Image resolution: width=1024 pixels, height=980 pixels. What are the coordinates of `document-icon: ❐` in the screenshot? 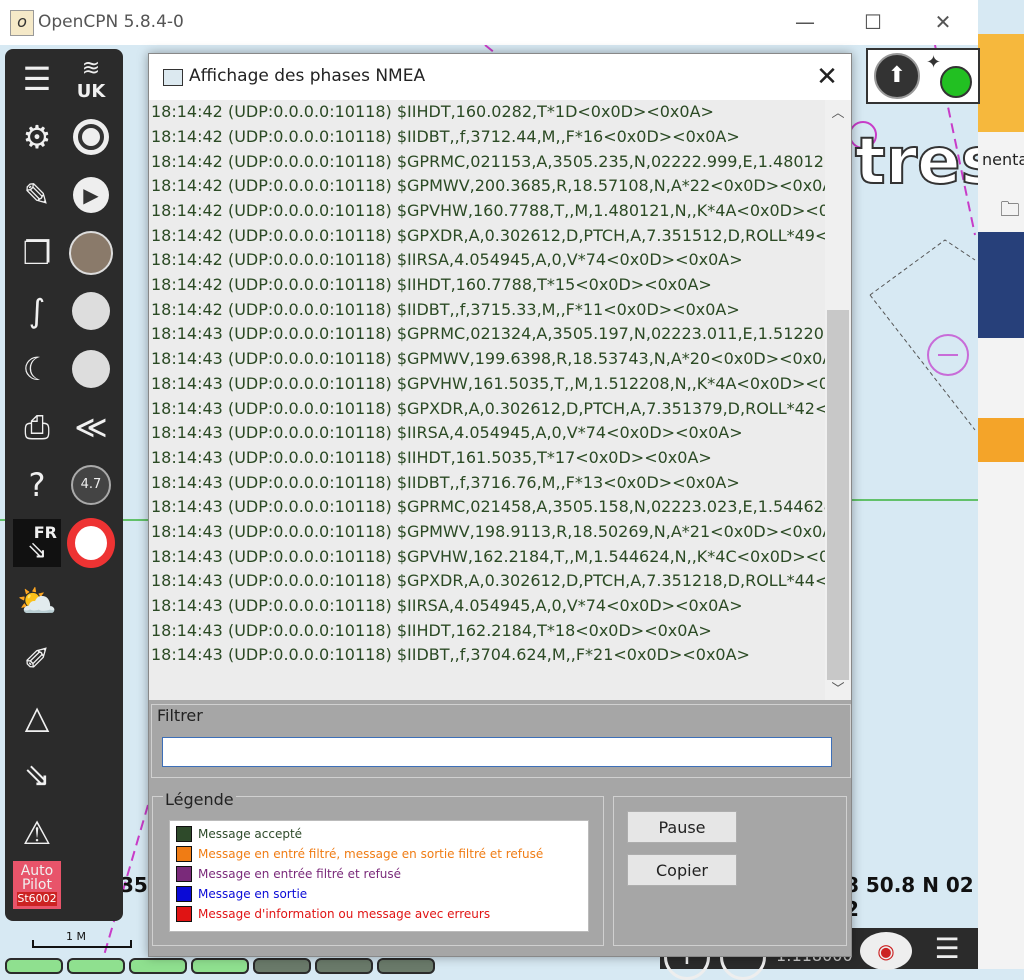 It's located at (37, 253).